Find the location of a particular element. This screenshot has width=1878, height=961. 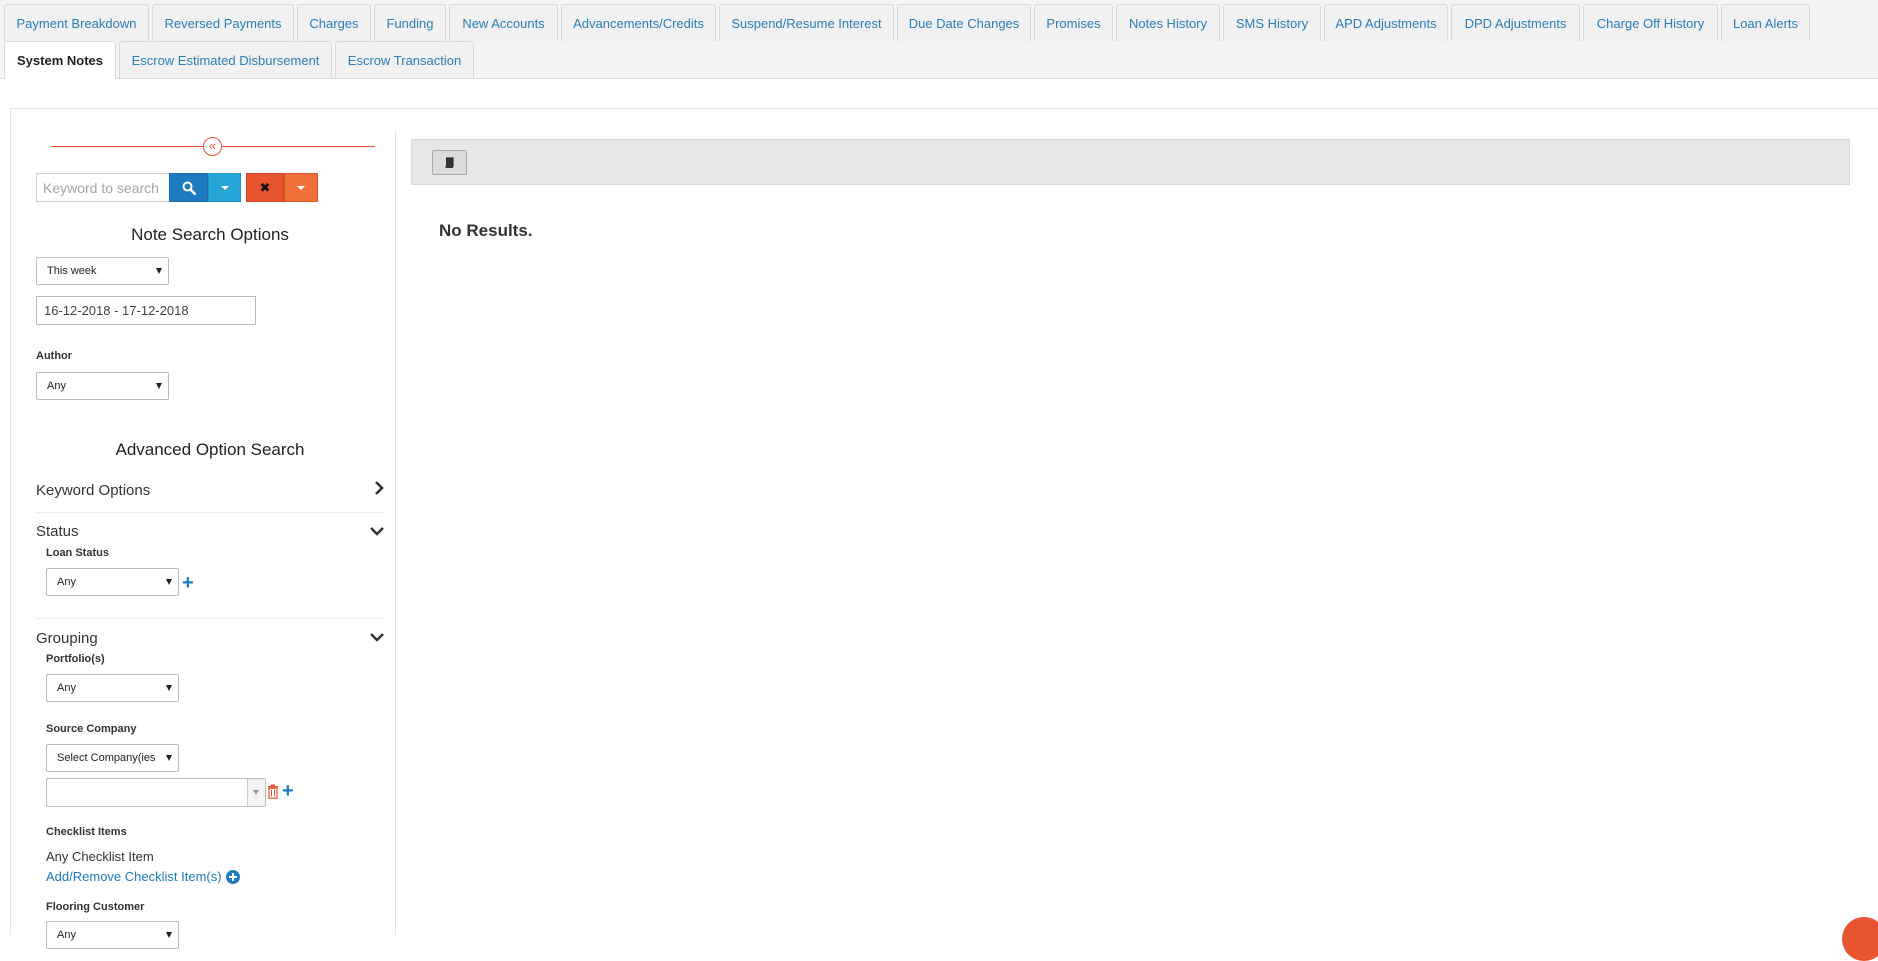

portfolios-label: Portfolio(s) is located at coordinates (75, 659).